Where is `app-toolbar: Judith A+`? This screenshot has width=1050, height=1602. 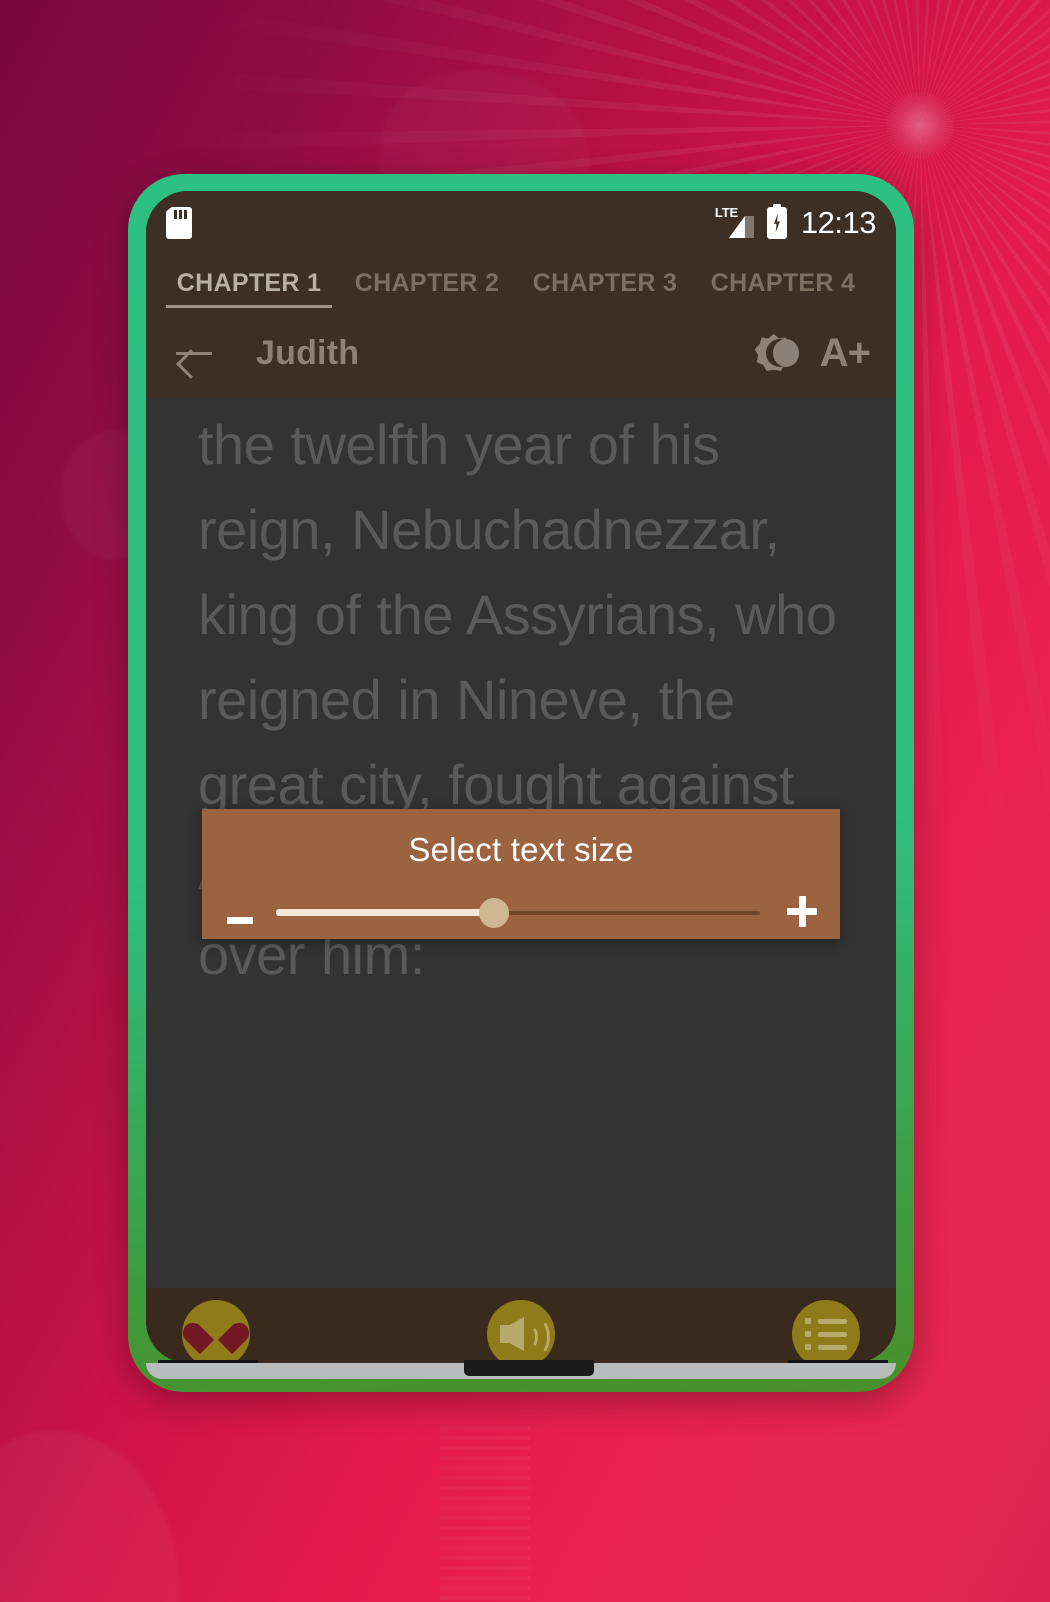
app-toolbar: Judith A+ is located at coordinates (521, 353).